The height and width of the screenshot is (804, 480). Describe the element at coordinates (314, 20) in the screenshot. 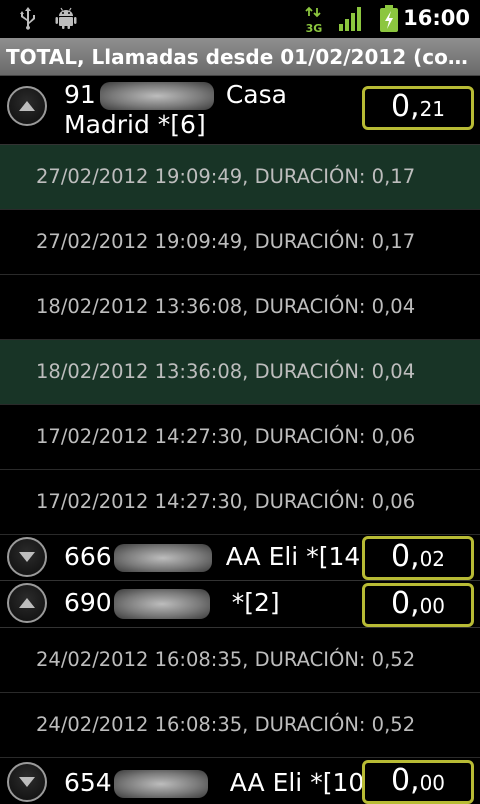

I see `3g-data-icon: 3G` at that location.